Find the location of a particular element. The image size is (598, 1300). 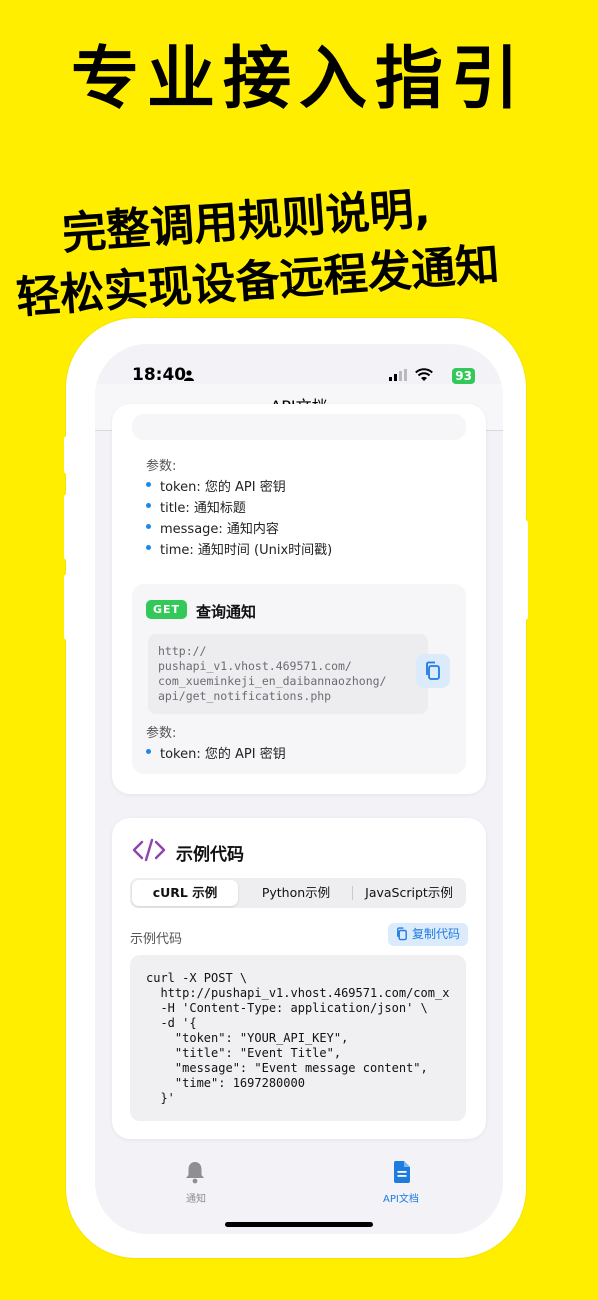

promo-headline: 专业接入指引 is located at coordinates (298, 79).